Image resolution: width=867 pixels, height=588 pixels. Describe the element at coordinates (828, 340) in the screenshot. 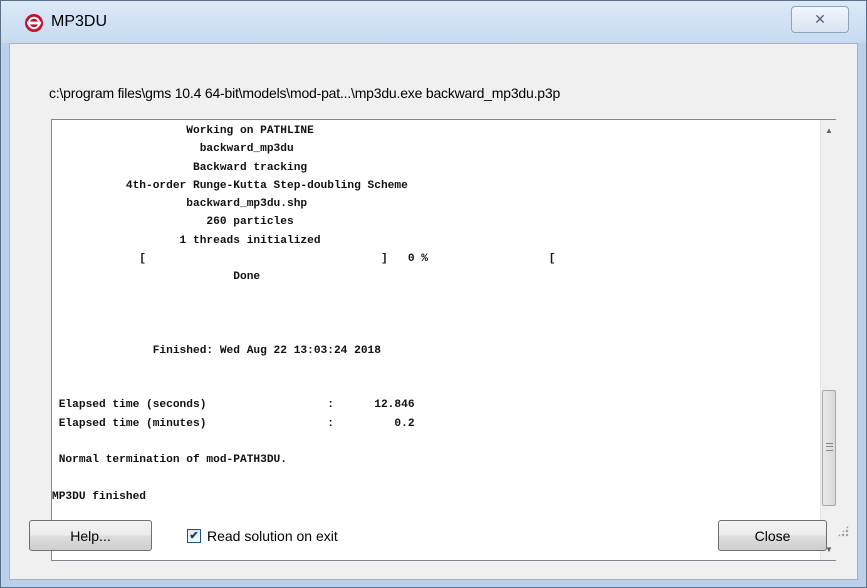

I see `vertical-scrollbar: ▲ ▼` at that location.